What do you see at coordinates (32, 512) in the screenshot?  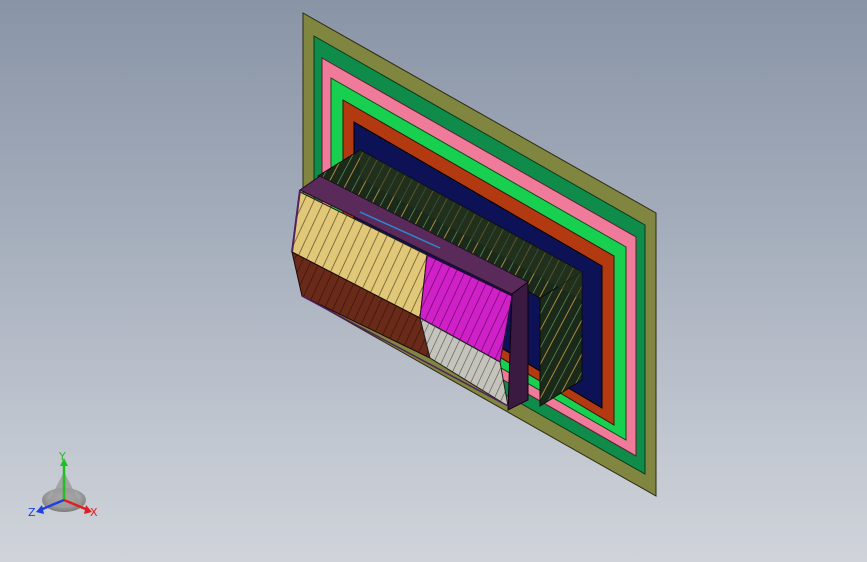 I see `axis-z-label: Z` at bounding box center [32, 512].